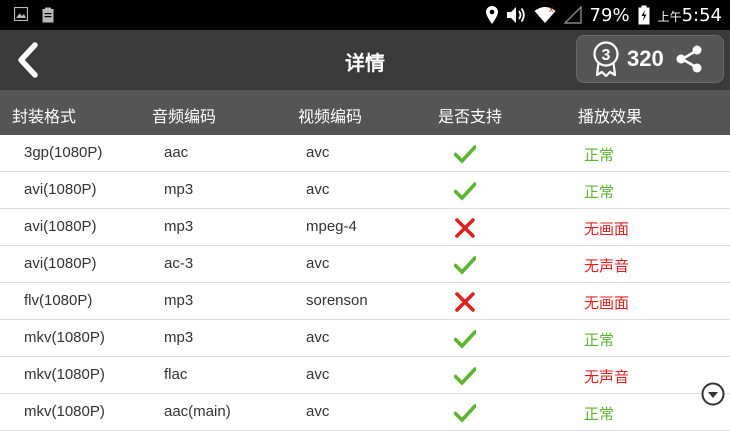 The width and height of the screenshot is (730, 431). What do you see at coordinates (713, 394) in the screenshot?
I see `scroll-down-icon` at bounding box center [713, 394].